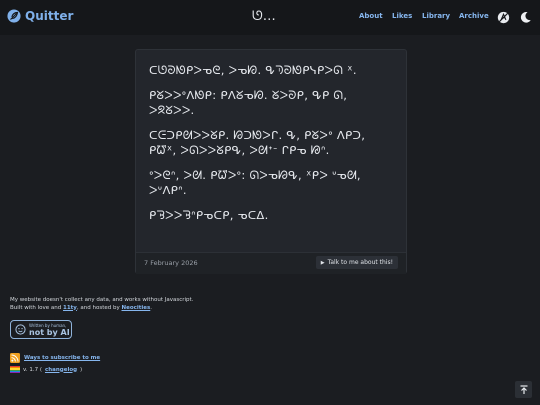 The width and height of the screenshot is (540, 405). I want to click on post-footer: 7 February 2026 ▶ Talk to me about this!, so click(271, 263).